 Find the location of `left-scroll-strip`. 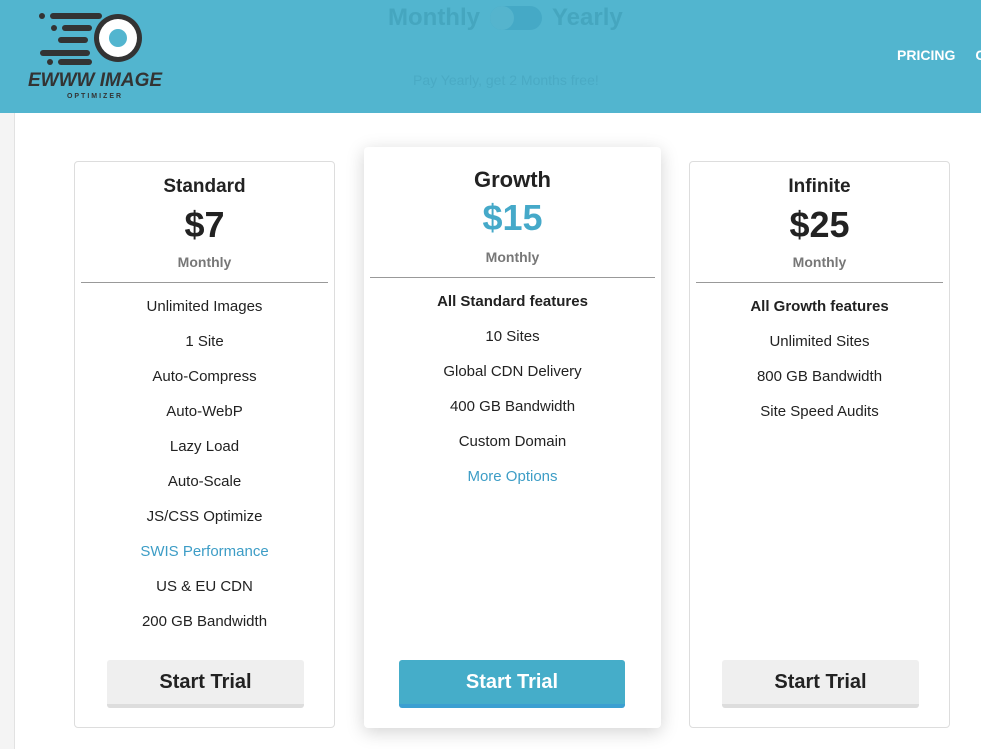

left-scroll-strip is located at coordinates (7, 431).